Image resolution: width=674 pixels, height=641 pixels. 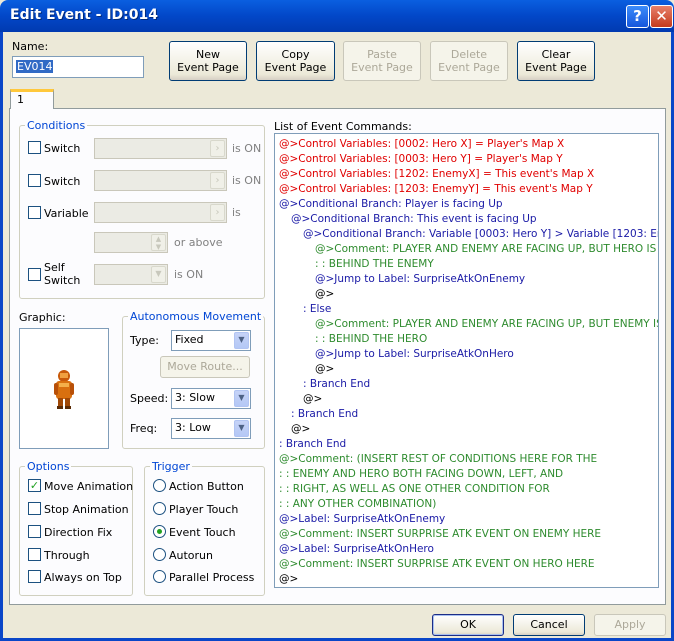 What do you see at coordinates (208, 54) in the screenshot?
I see `new-page-label-1: New` at bounding box center [208, 54].